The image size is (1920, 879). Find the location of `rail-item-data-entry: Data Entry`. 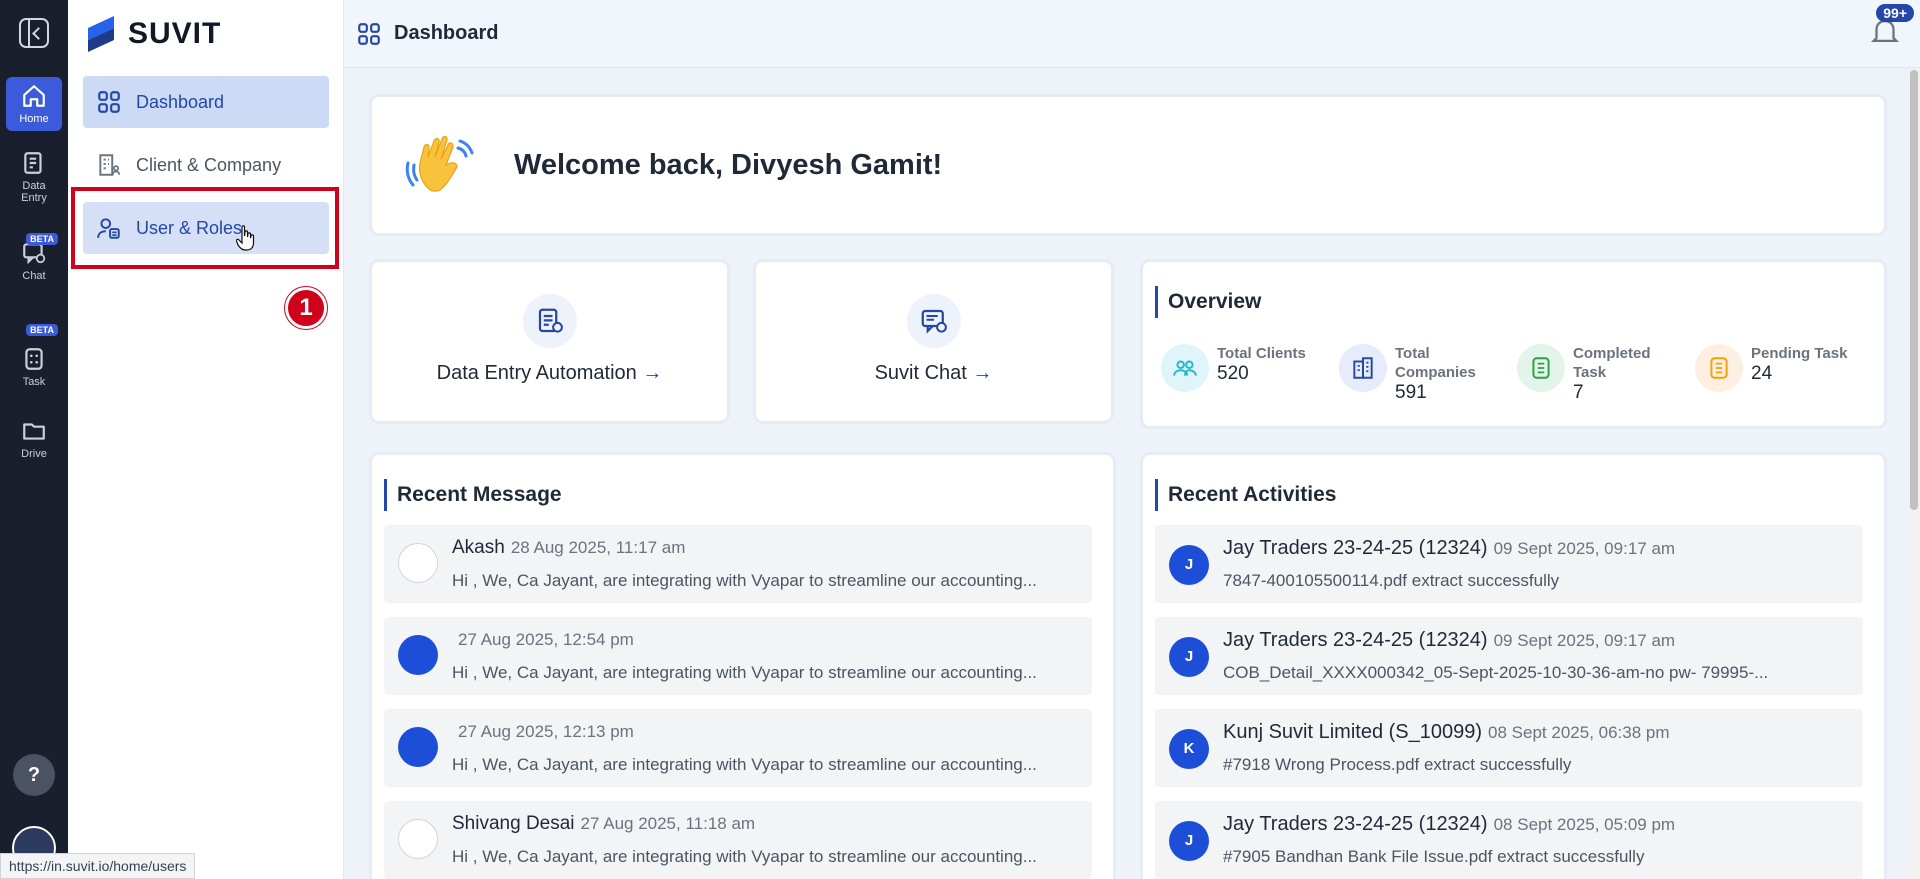

rail-item-data-entry: Data Entry is located at coordinates (34, 177).